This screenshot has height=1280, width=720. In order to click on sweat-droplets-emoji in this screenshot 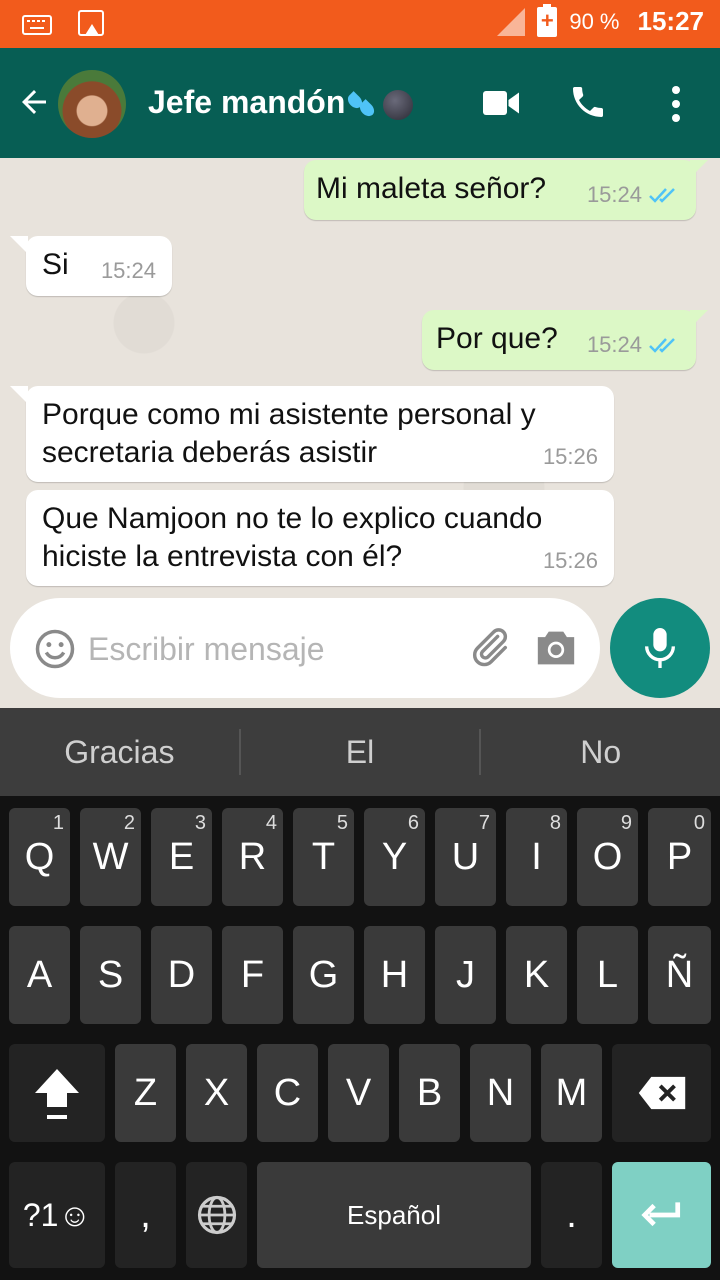, I will do `click(362, 105)`.